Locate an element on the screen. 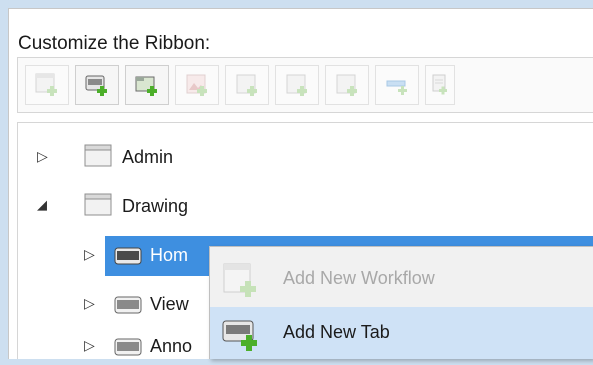 This screenshot has height=365, width=593. add-workflow-button is located at coordinates (47, 85).